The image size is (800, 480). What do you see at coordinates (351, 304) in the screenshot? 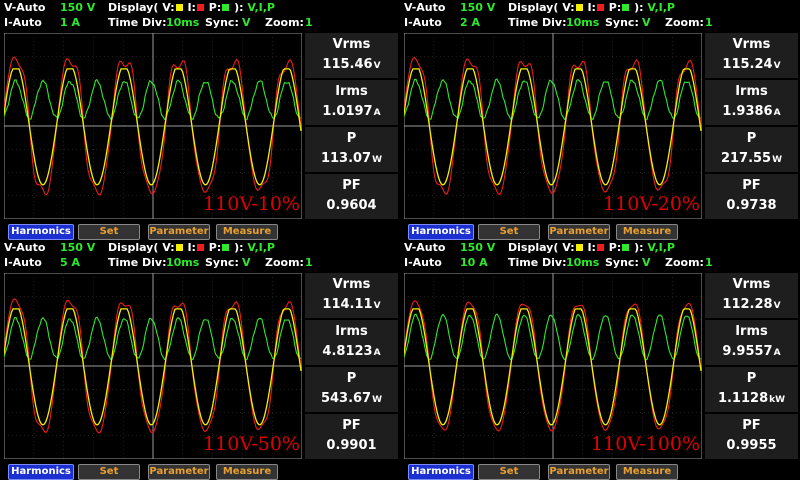
I see `vrms-value: 114.11V` at bounding box center [351, 304].